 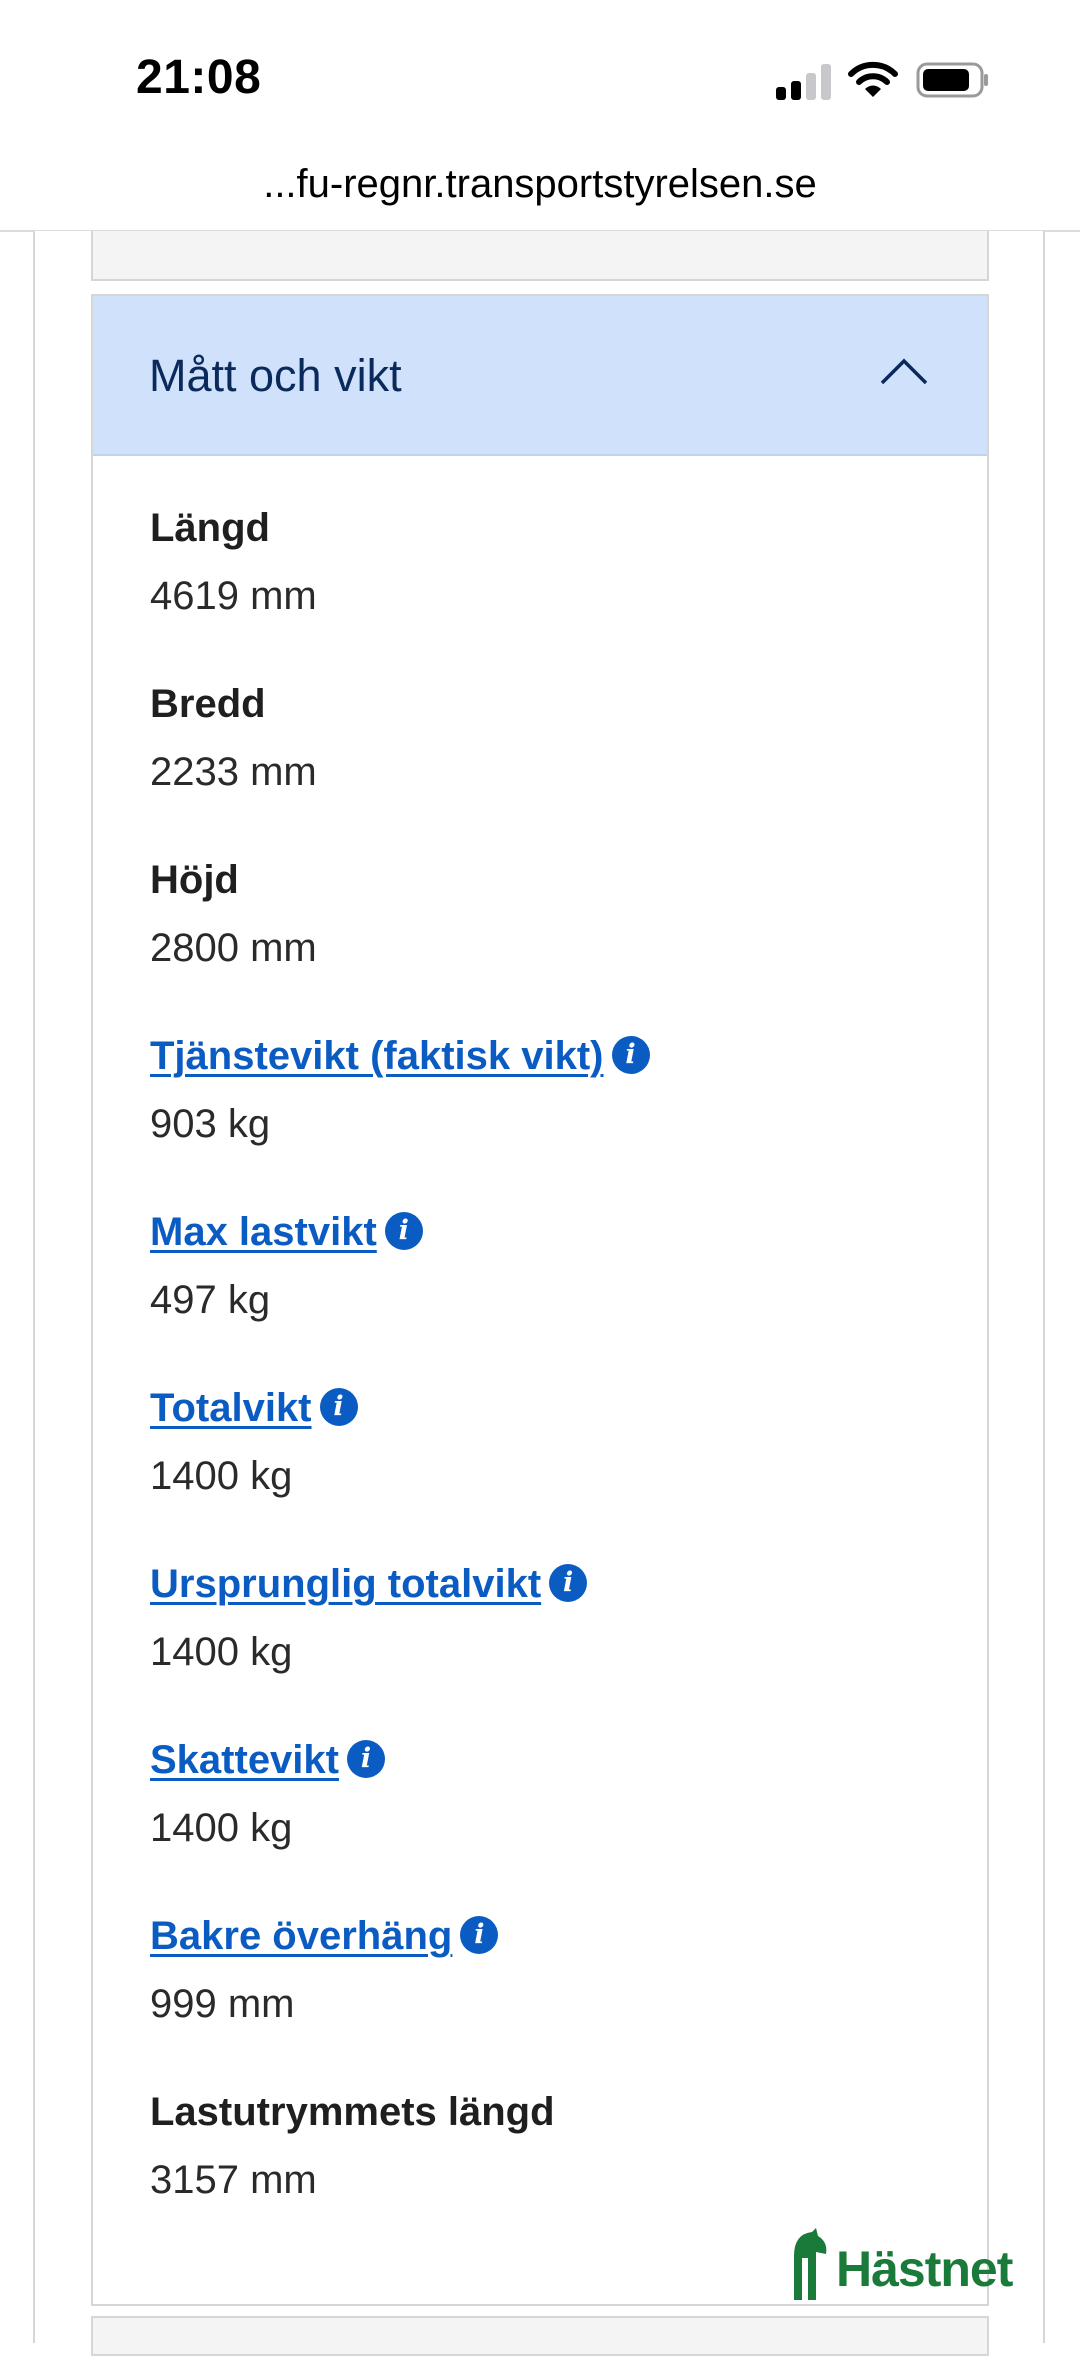 I want to click on field-value: 903 kg, so click(x=210, y=1124).